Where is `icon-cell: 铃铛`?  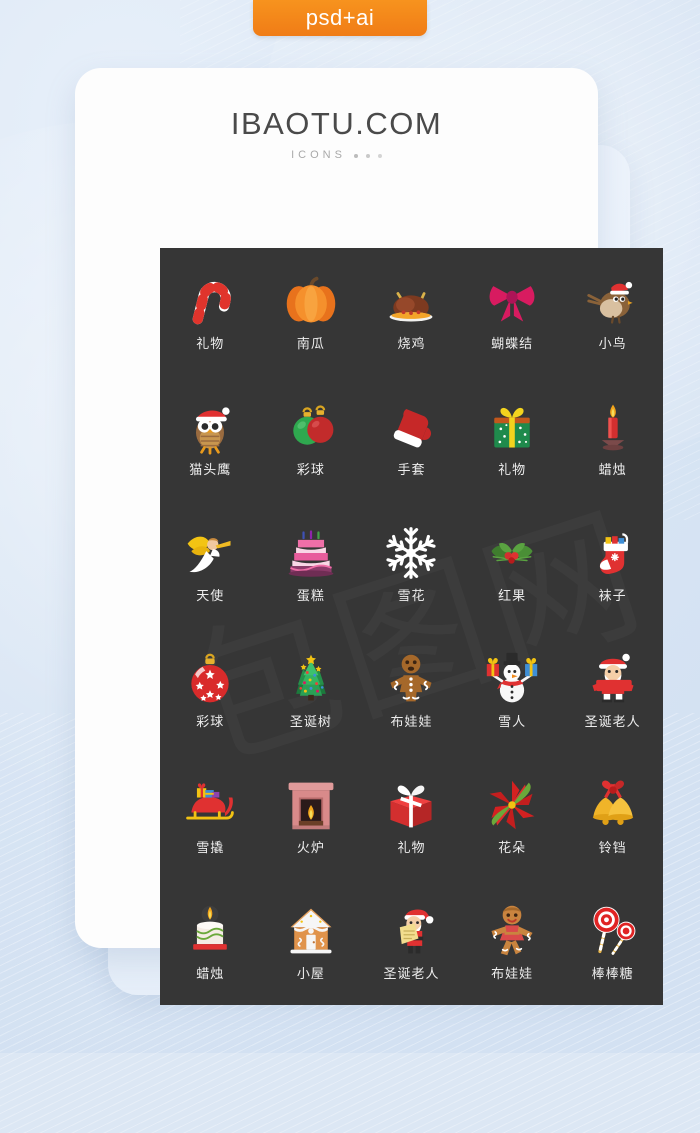 icon-cell: 铃铛 is located at coordinates (612, 816).